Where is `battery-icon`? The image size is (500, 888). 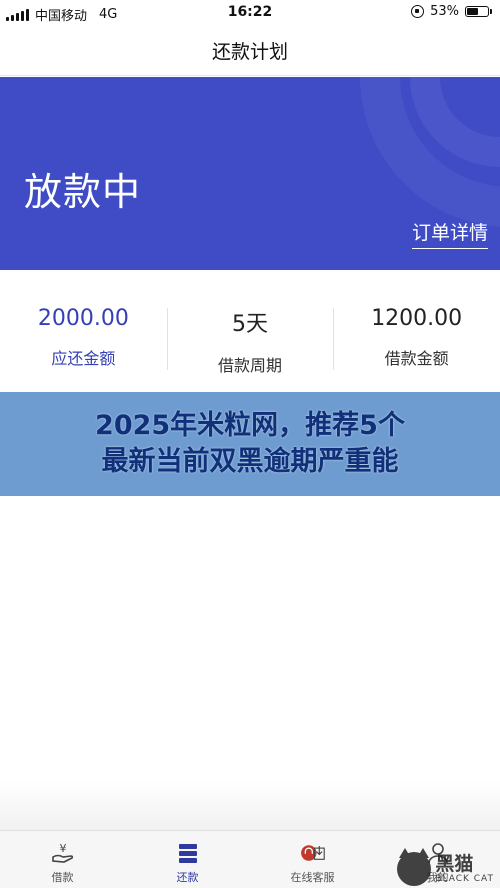 battery-icon is located at coordinates (478, 11).